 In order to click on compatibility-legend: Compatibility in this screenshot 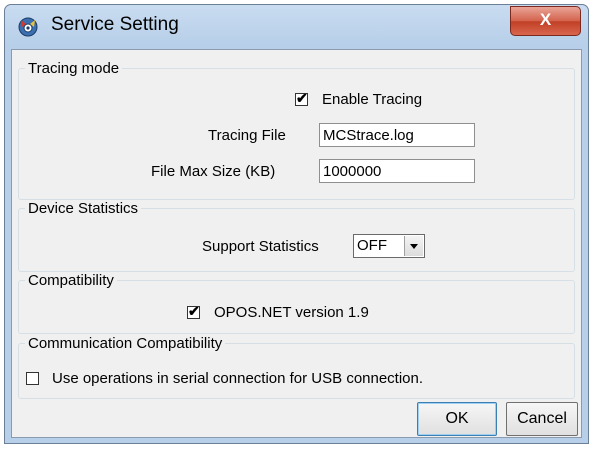, I will do `click(71, 280)`.